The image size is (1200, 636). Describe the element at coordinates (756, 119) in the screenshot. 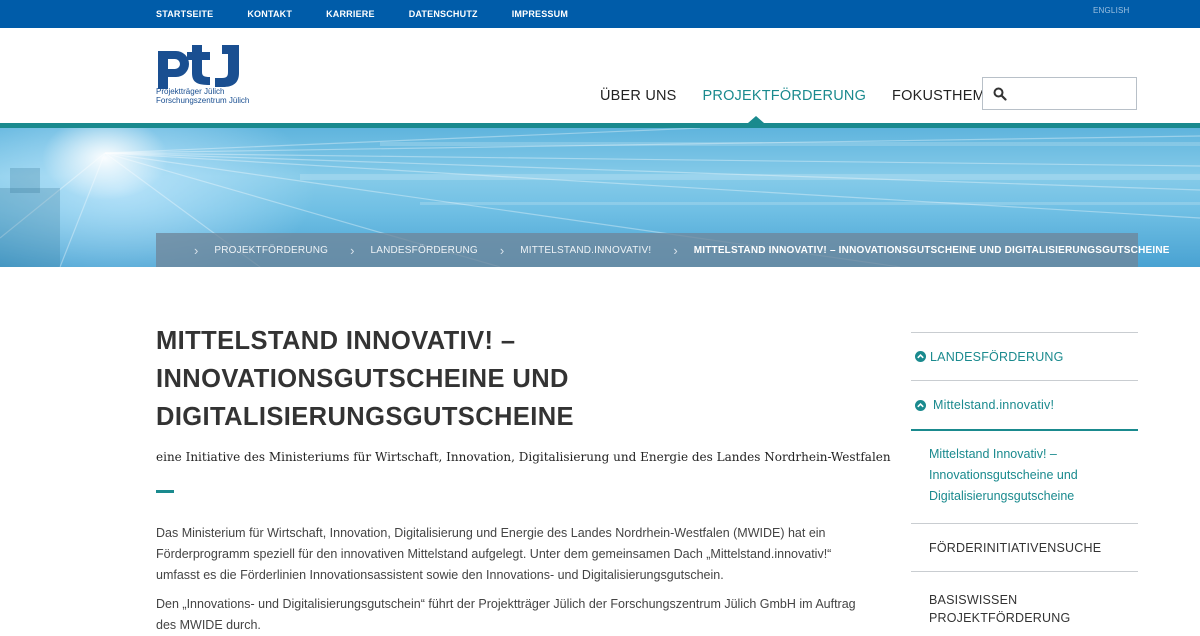

I see `active-nav-indicator` at that location.